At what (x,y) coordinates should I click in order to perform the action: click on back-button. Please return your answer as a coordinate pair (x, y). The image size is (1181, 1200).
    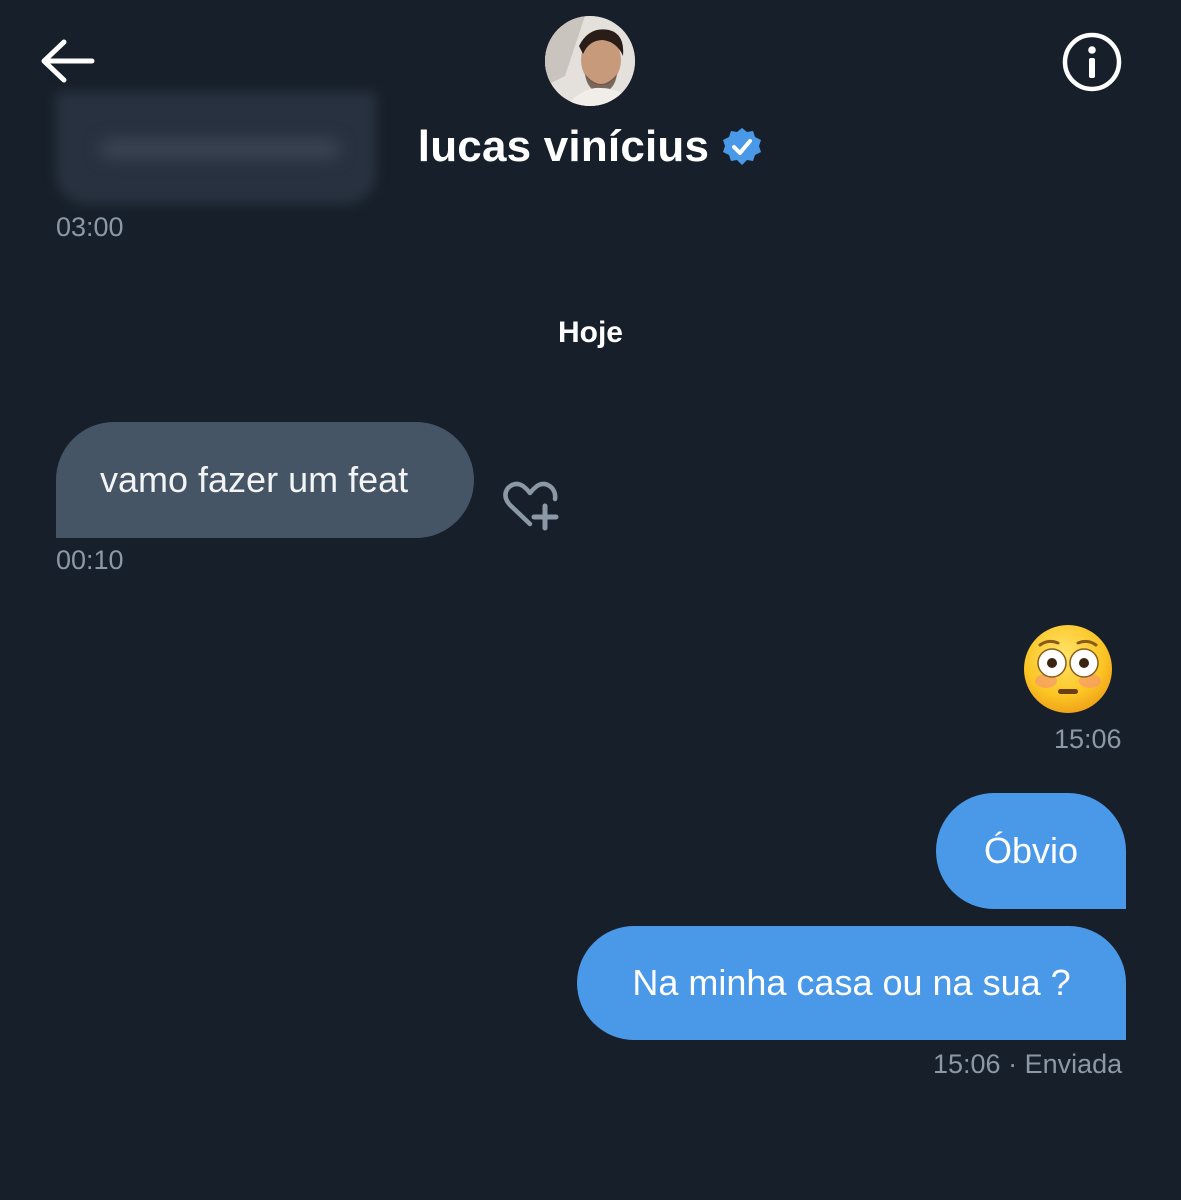
    Looking at the image, I should click on (67, 62).